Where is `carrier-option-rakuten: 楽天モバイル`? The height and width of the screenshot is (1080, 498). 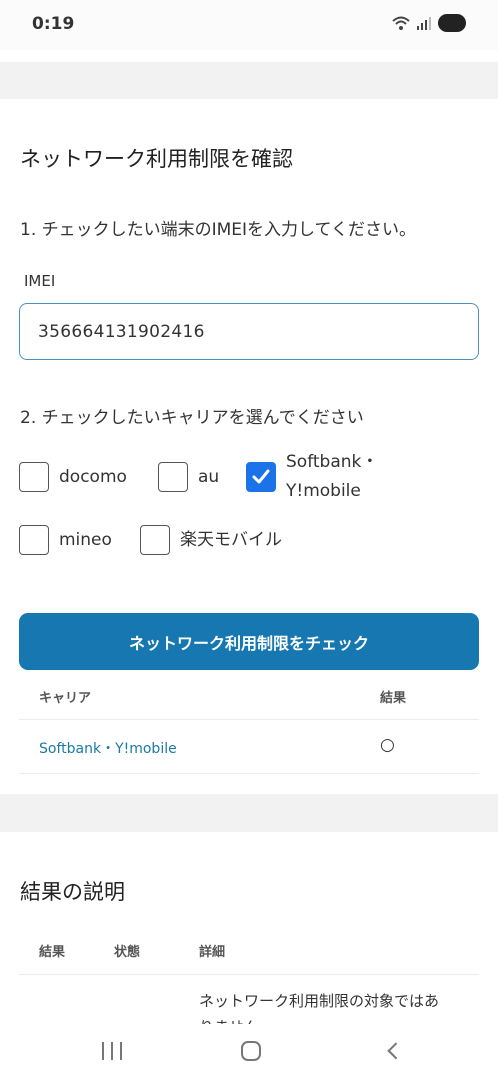
carrier-option-rakuten: 楽天モバイル is located at coordinates (211, 540).